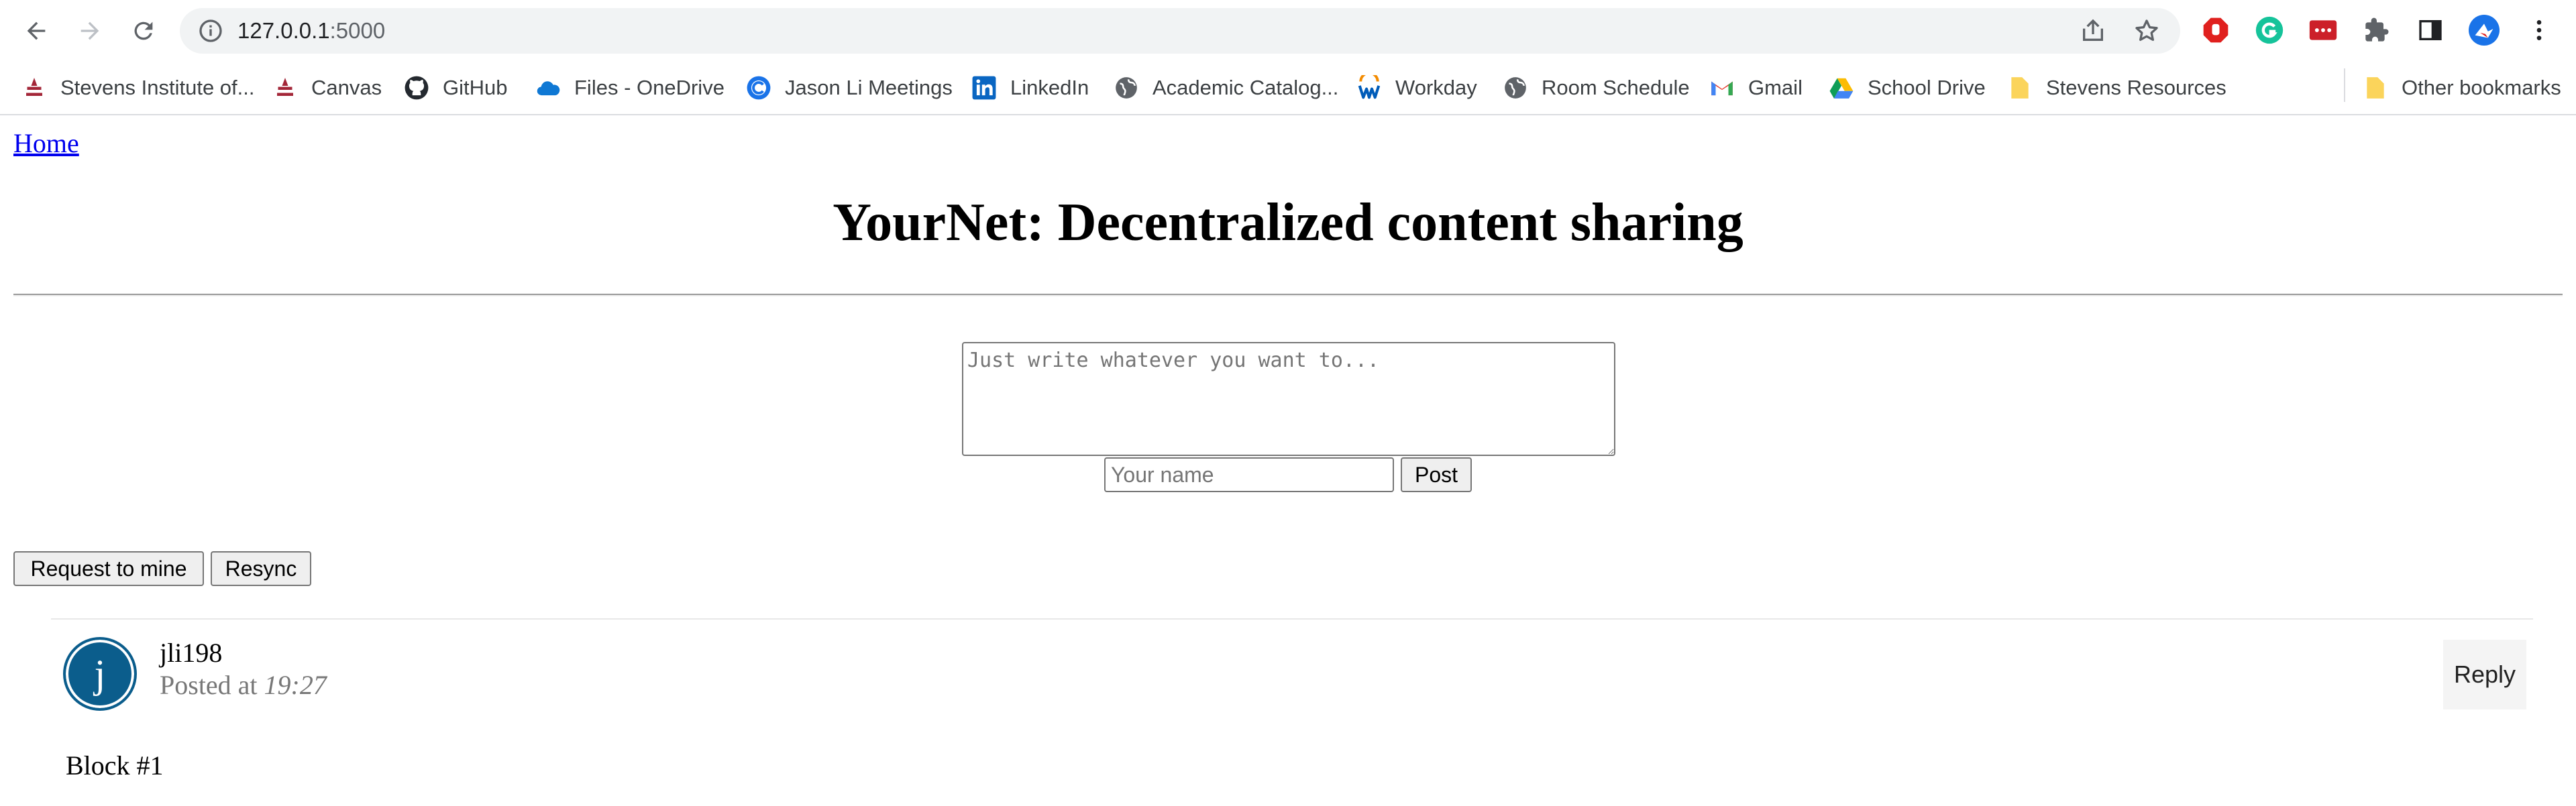 This screenshot has width=2576, height=806. What do you see at coordinates (2136, 87) in the screenshot?
I see `bookmark-label: Stevens Resources` at bounding box center [2136, 87].